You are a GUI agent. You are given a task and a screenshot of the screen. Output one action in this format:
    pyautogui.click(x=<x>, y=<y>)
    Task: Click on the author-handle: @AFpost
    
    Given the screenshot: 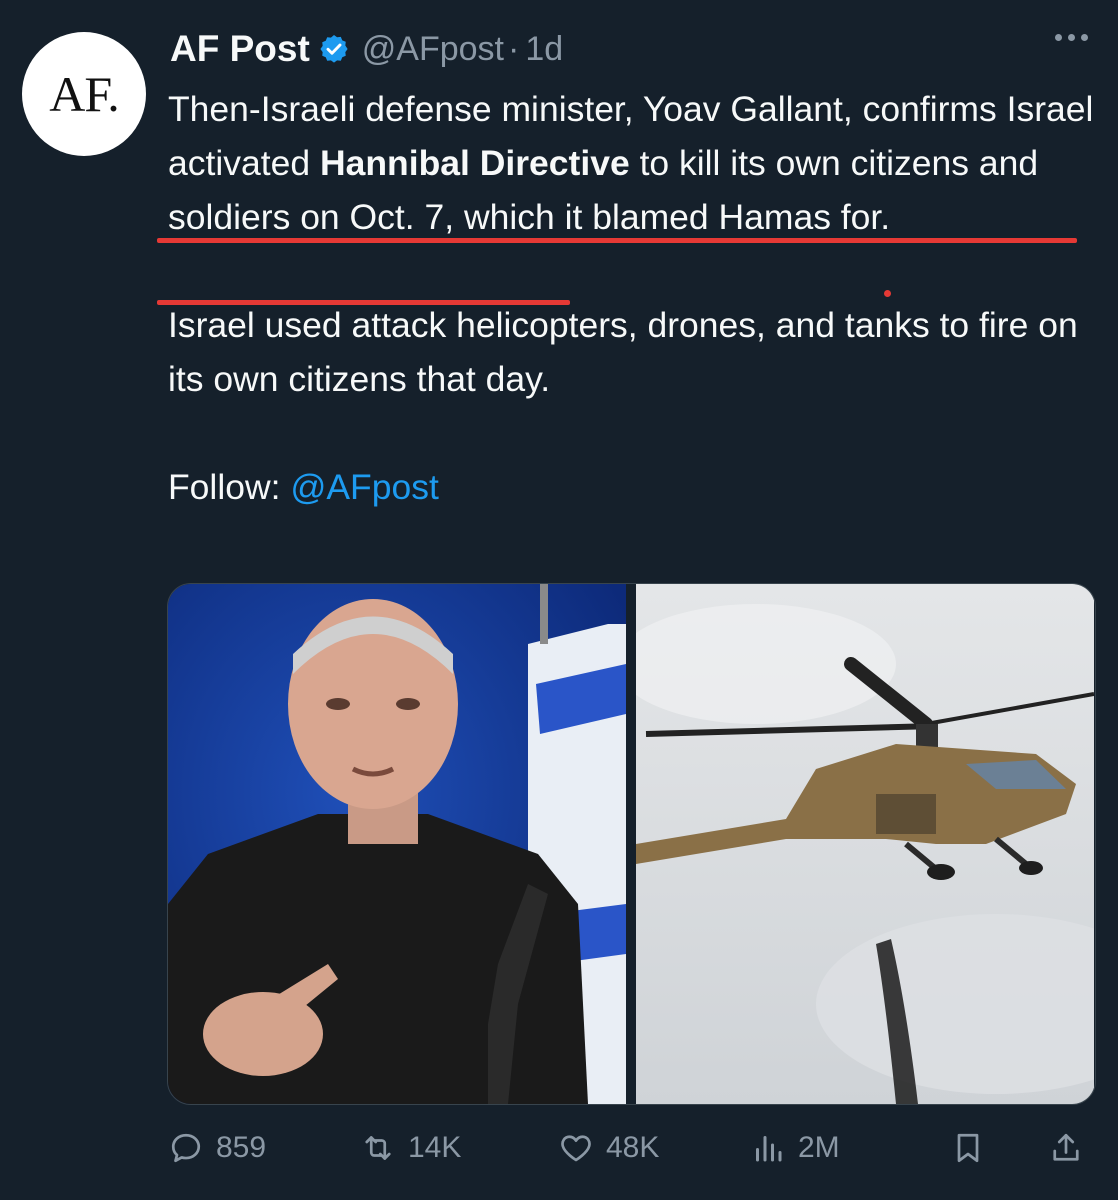 What is the action you would take?
    pyautogui.click(x=433, y=49)
    